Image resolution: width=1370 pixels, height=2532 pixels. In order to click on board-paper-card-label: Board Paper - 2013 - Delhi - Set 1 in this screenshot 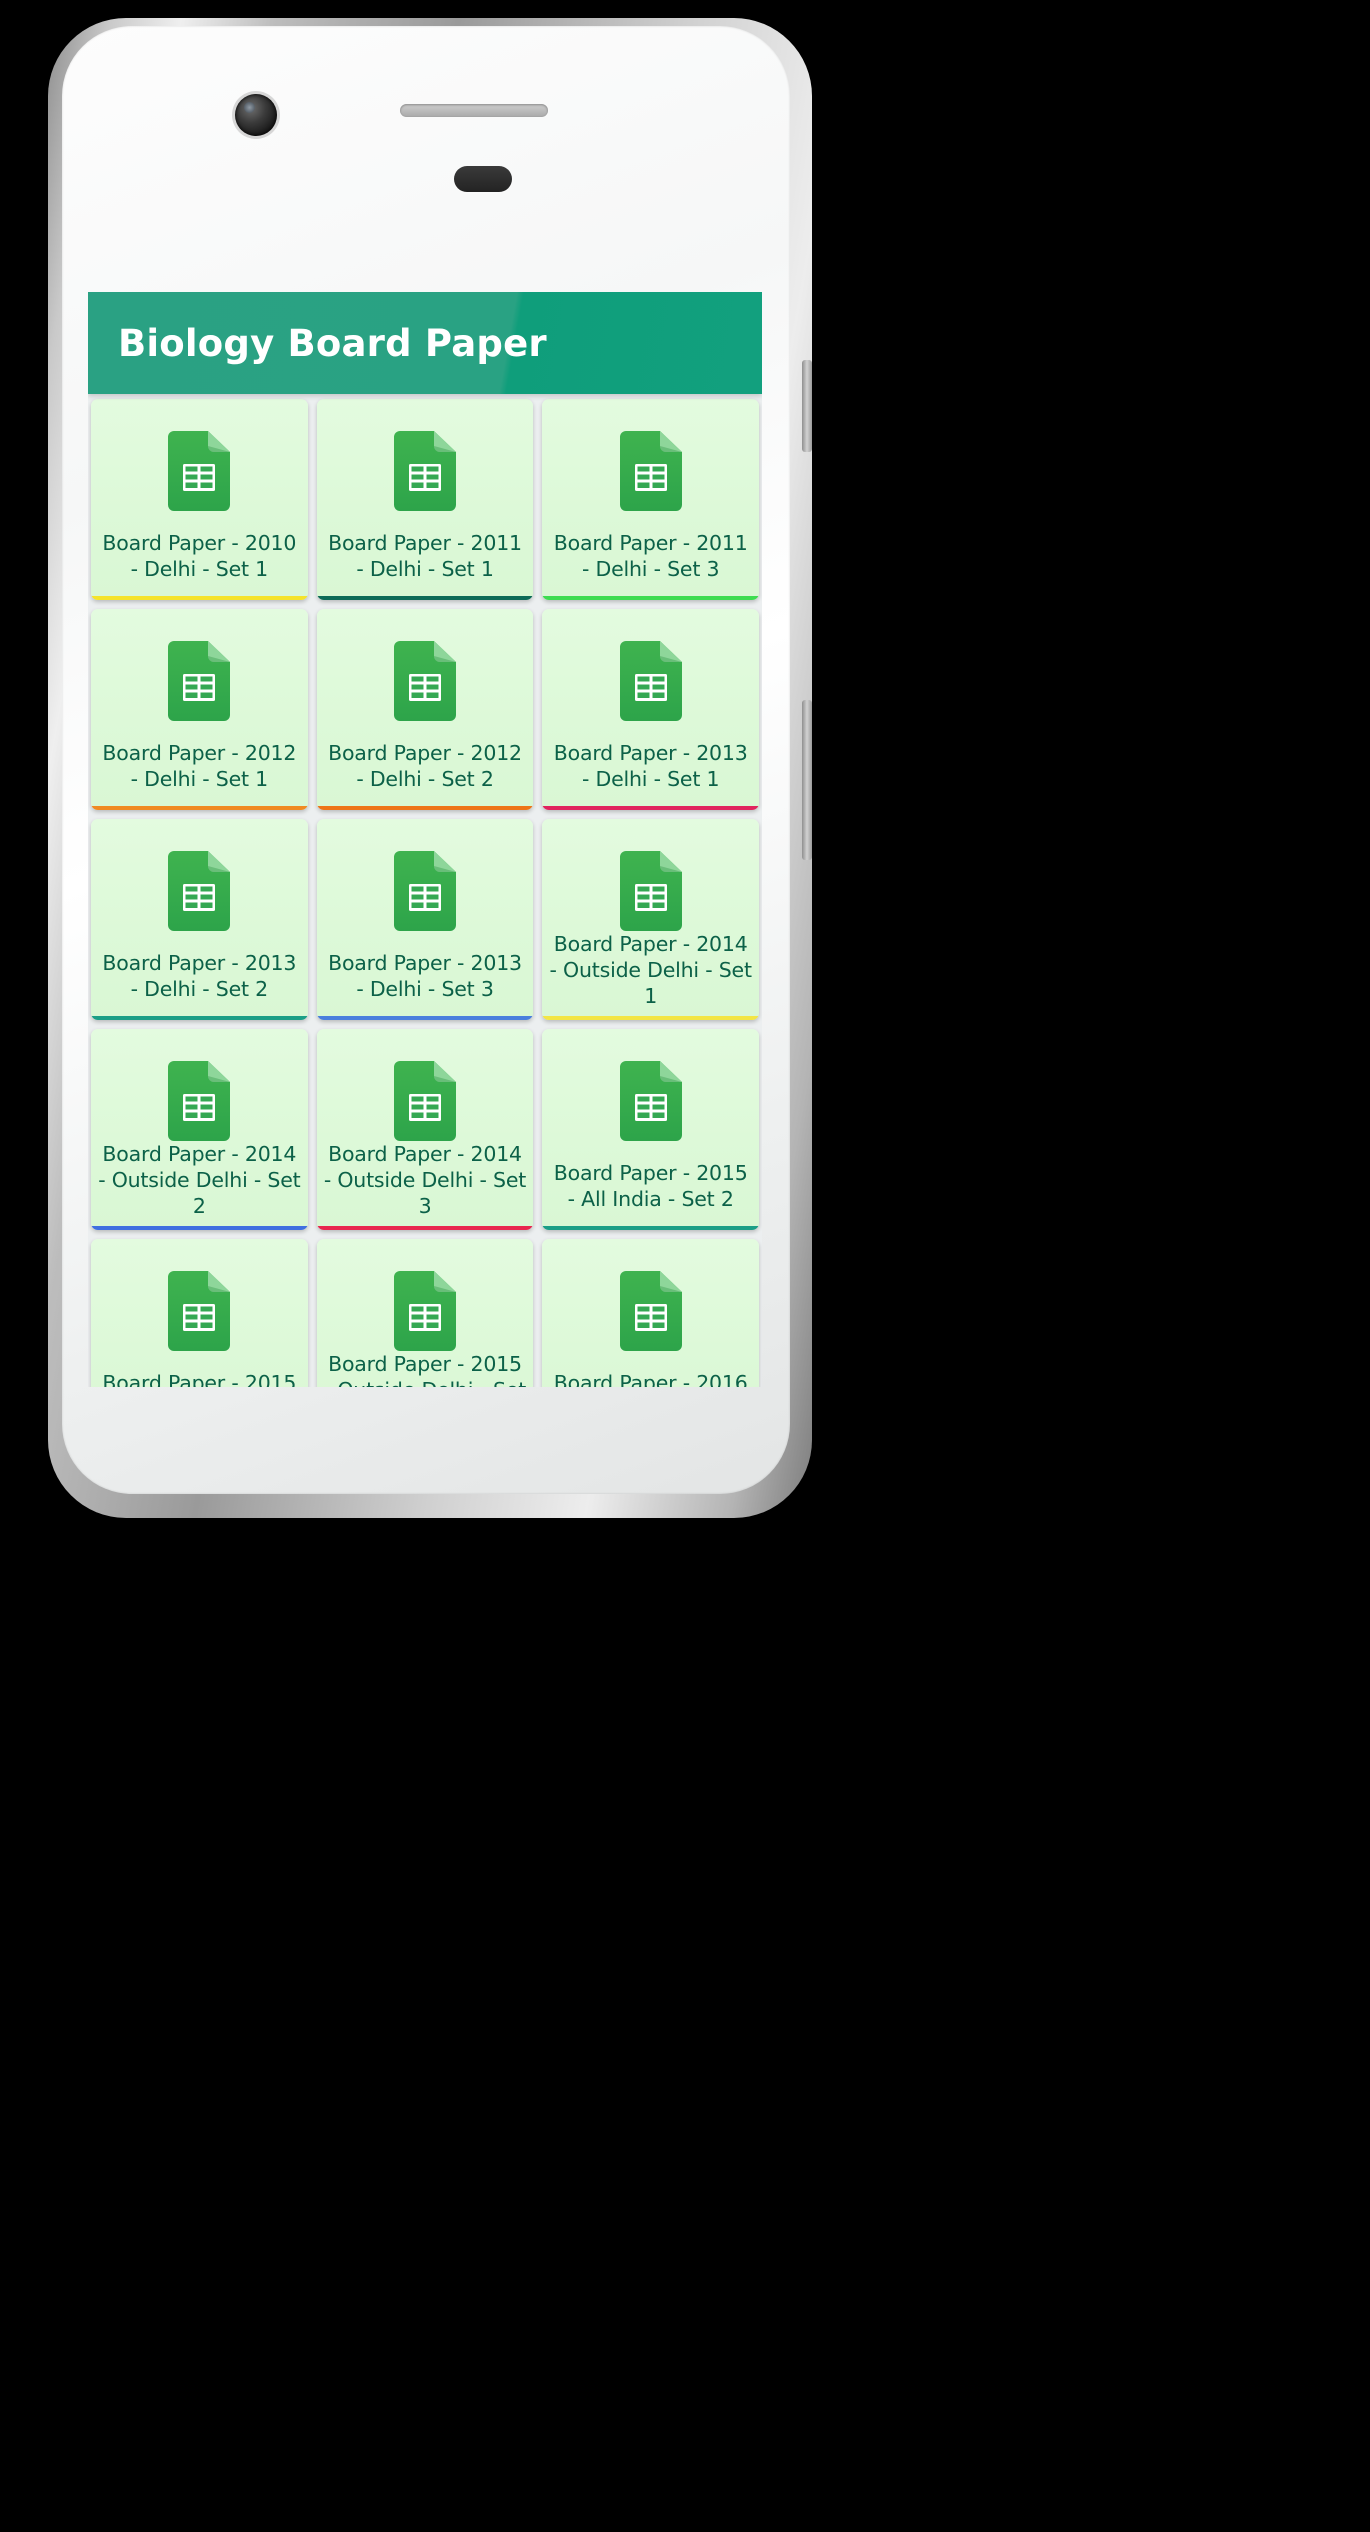, I will do `click(650, 765)`.